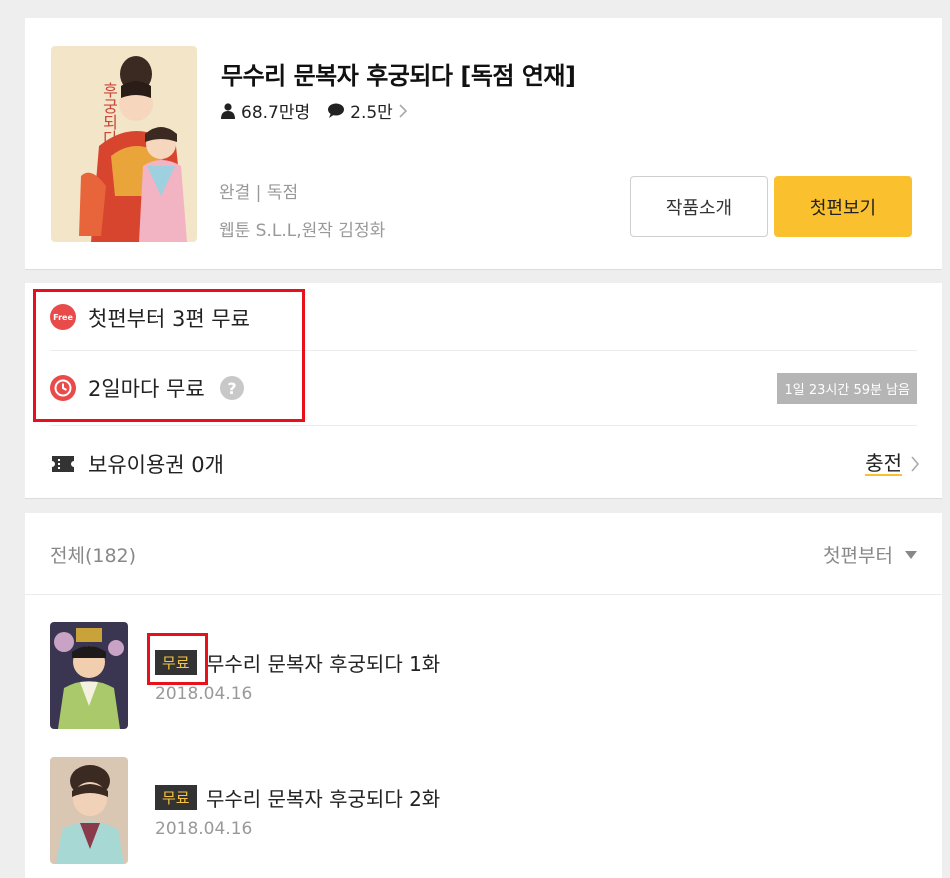  Describe the element at coordinates (847, 388) in the screenshot. I see `wait-free-timer: 1일 23시간 59분 남음` at that location.